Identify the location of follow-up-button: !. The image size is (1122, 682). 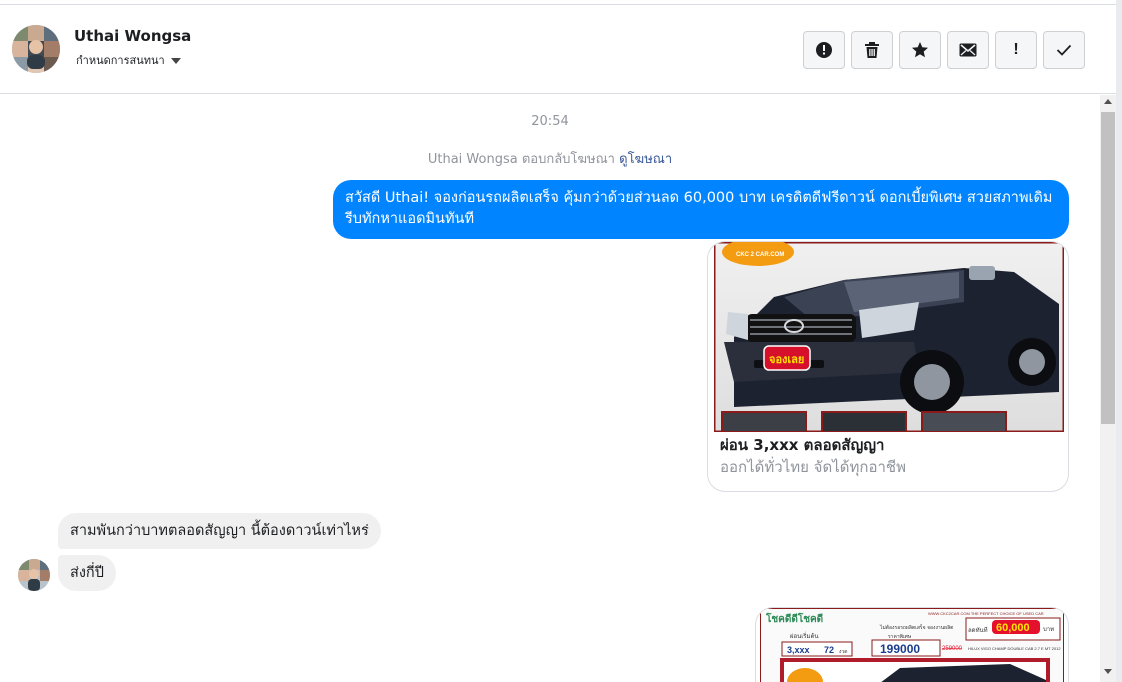
(1016, 50).